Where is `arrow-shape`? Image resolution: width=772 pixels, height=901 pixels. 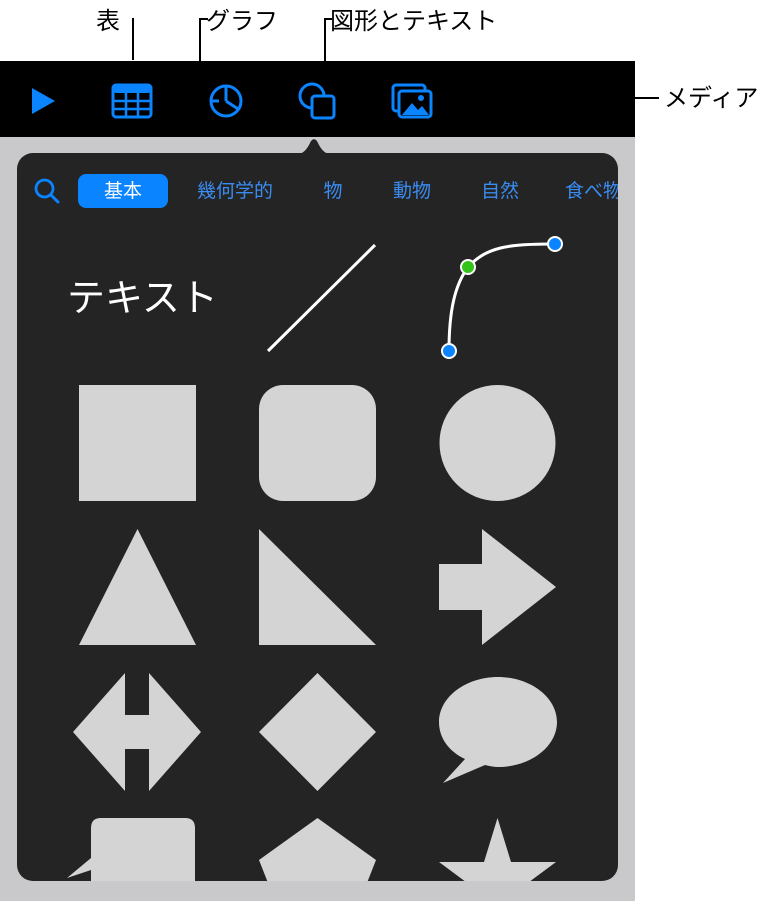
arrow-shape is located at coordinates (497, 587).